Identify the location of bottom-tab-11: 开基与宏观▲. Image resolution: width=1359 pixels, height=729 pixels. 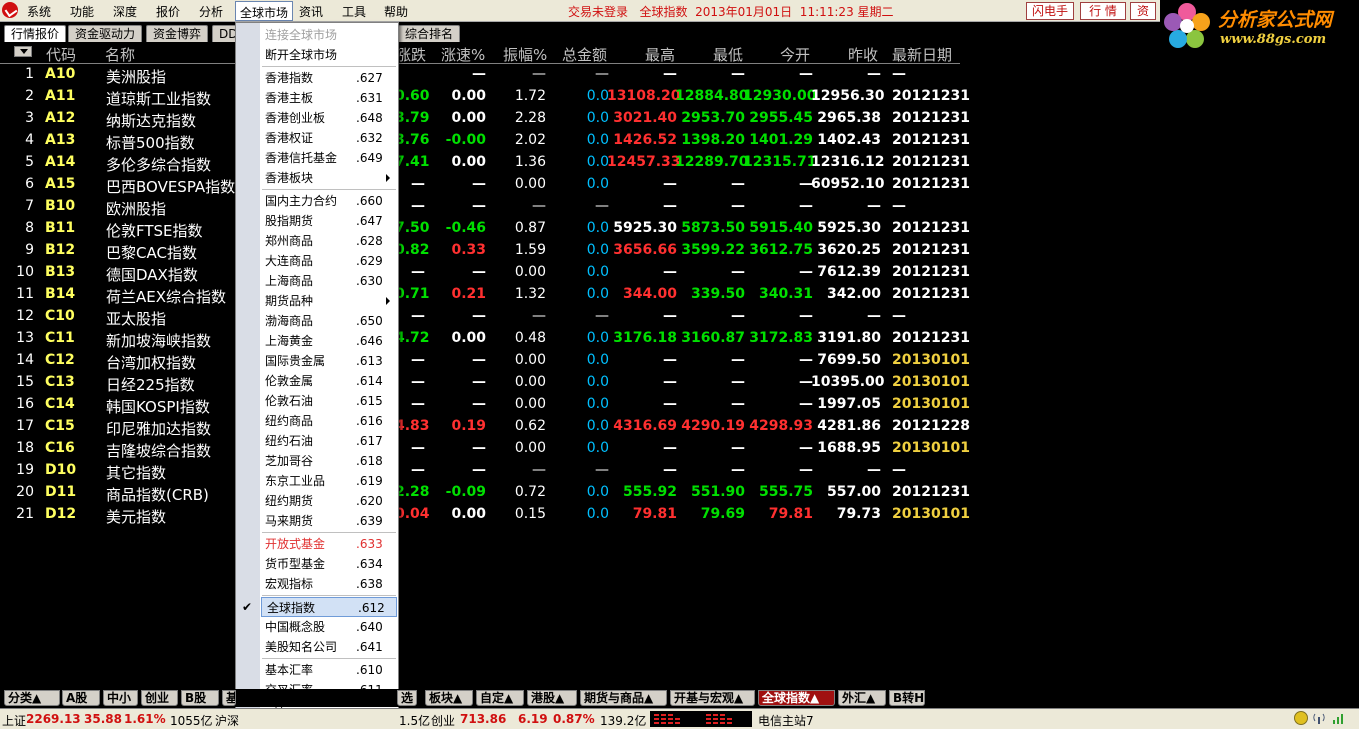
(712, 698).